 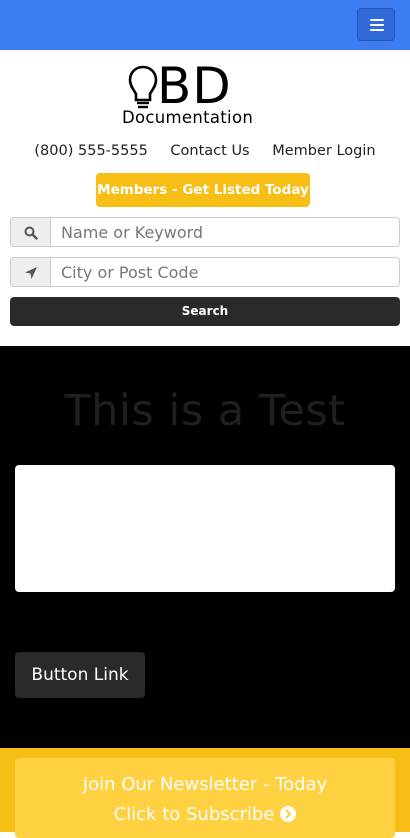 What do you see at coordinates (209, 151) in the screenshot?
I see `contact-us-link: Contact Us` at bounding box center [209, 151].